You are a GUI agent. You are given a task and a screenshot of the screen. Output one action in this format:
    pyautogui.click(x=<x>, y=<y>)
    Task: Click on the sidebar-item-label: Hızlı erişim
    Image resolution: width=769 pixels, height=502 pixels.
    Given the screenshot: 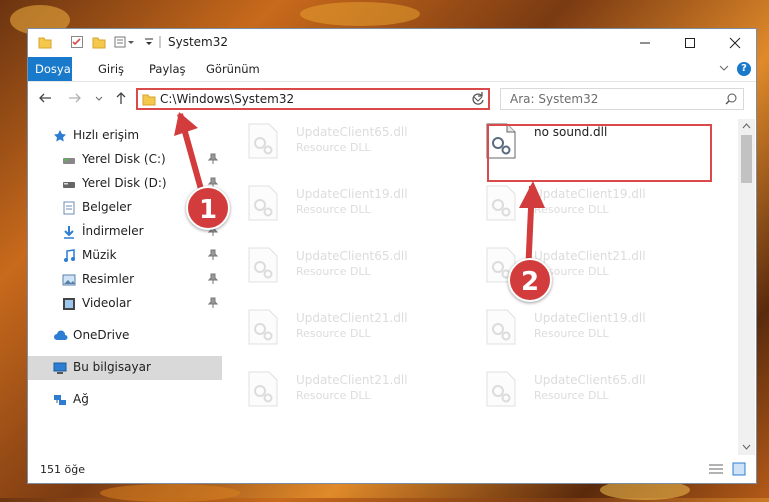 What is the action you would take?
    pyautogui.click(x=106, y=135)
    